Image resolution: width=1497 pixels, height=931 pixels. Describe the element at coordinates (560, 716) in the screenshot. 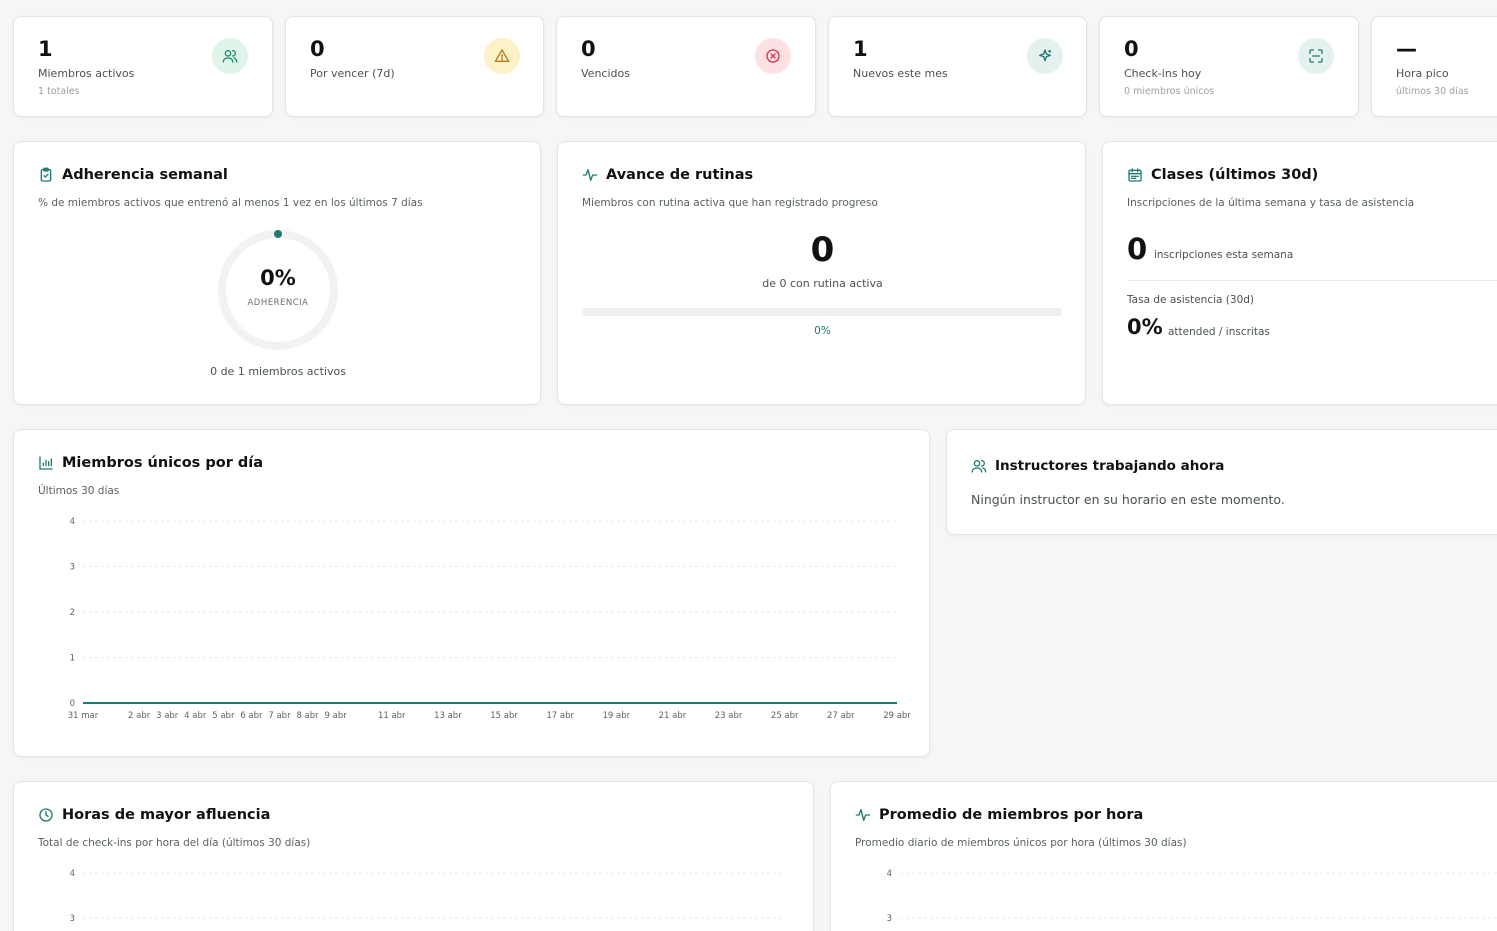

I see `x-tick-label: 17 abr` at that location.